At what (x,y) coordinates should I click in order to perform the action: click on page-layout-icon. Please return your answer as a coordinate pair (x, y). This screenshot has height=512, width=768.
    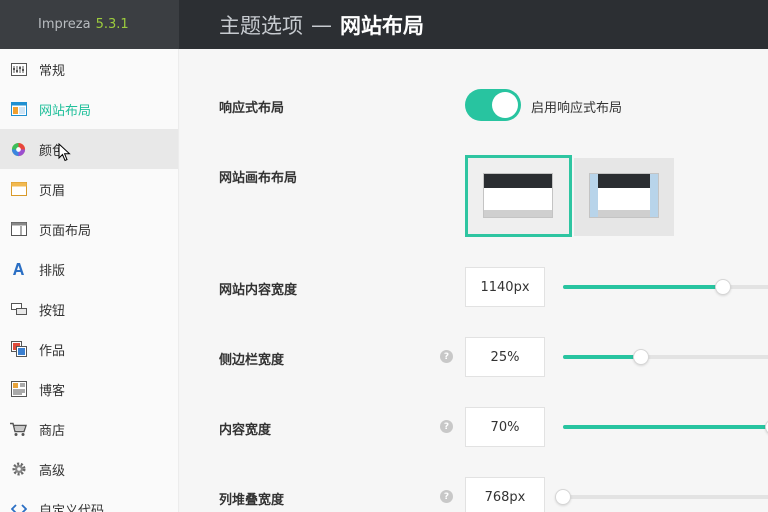
    Looking at the image, I should click on (18, 229).